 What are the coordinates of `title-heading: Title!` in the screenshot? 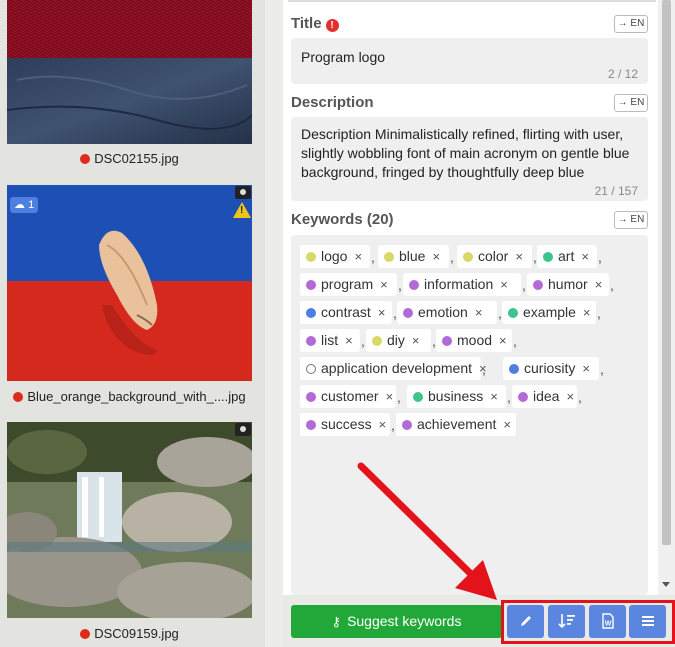 It's located at (315, 23).